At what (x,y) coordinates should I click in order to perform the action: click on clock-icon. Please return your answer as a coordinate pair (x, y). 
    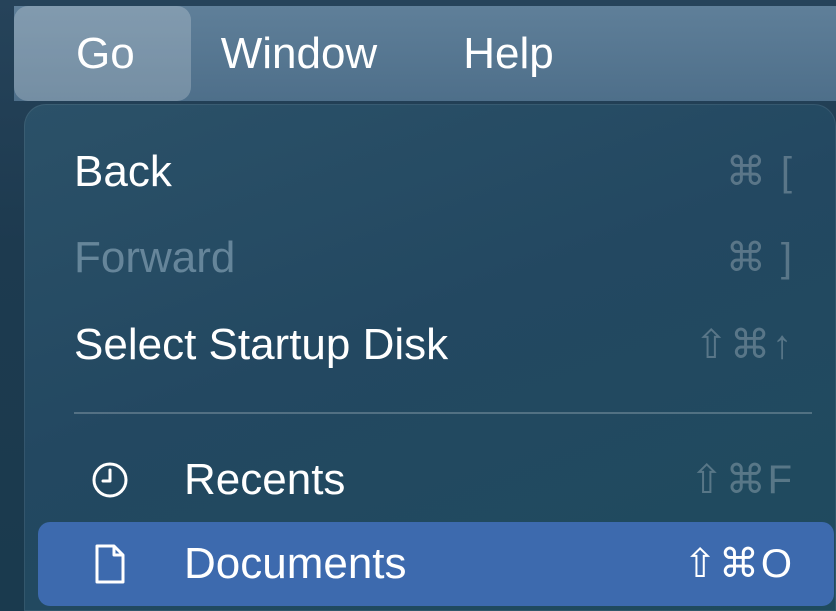
    Looking at the image, I should click on (110, 480).